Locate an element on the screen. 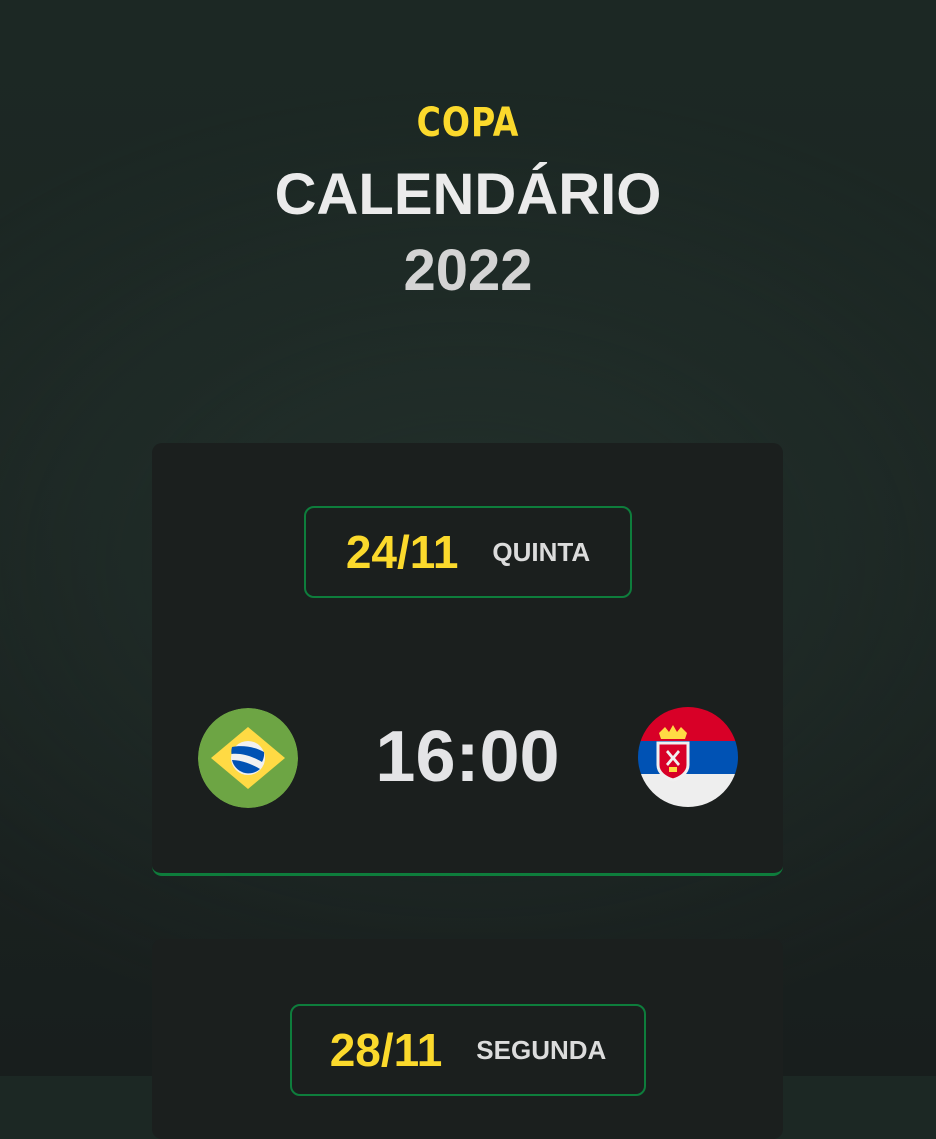 Image resolution: width=936 pixels, height=1139 pixels. match-weekday: QUINTA is located at coordinates (541, 552).